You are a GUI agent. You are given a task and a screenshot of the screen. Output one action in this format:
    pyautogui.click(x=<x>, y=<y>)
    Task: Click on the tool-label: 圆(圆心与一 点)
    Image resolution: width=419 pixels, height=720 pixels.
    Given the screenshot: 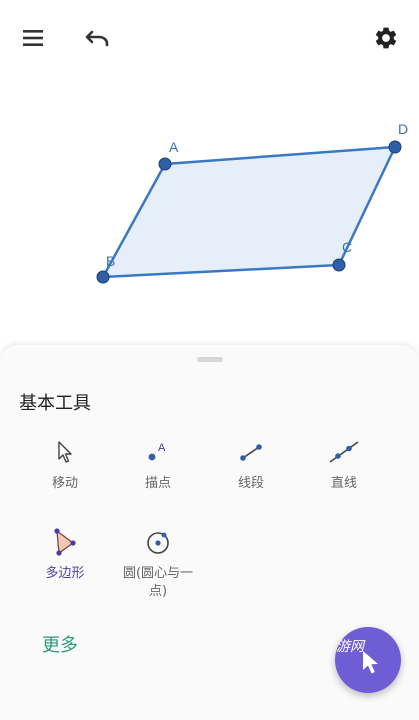 What is the action you would take?
    pyautogui.click(x=158, y=583)
    